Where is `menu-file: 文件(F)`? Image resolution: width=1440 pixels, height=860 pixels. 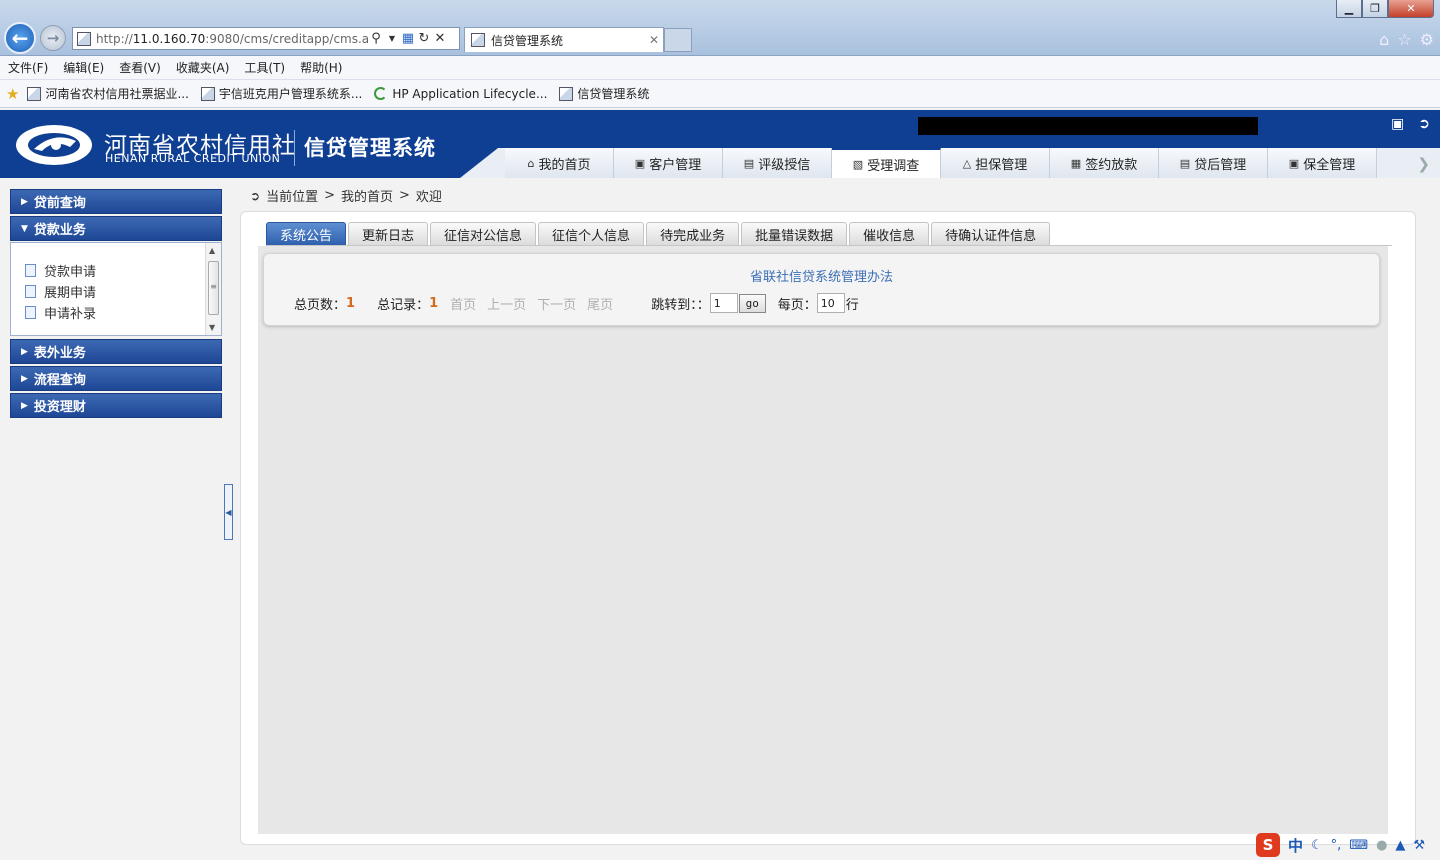
menu-file: 文件(F) is located at coordinates (28, 67).